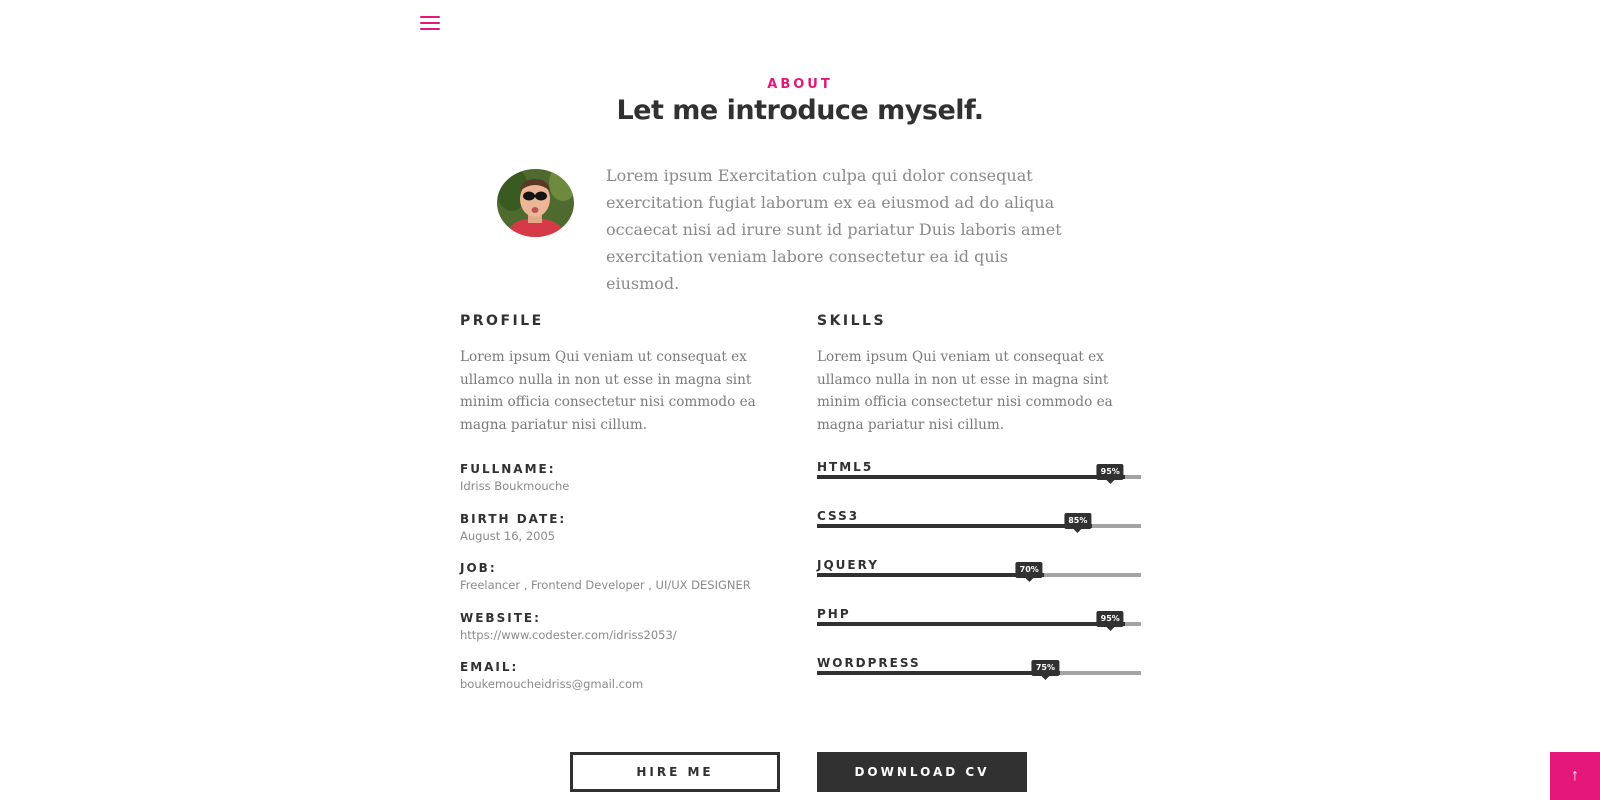 This screenshot has height=800, width=1600. What do you see at coordinates (625, 675) in the screenshot?
I see `profile-item-email: EMAIL: boukemoucheidriss@gmail.com` at bounding box center [625, 675].